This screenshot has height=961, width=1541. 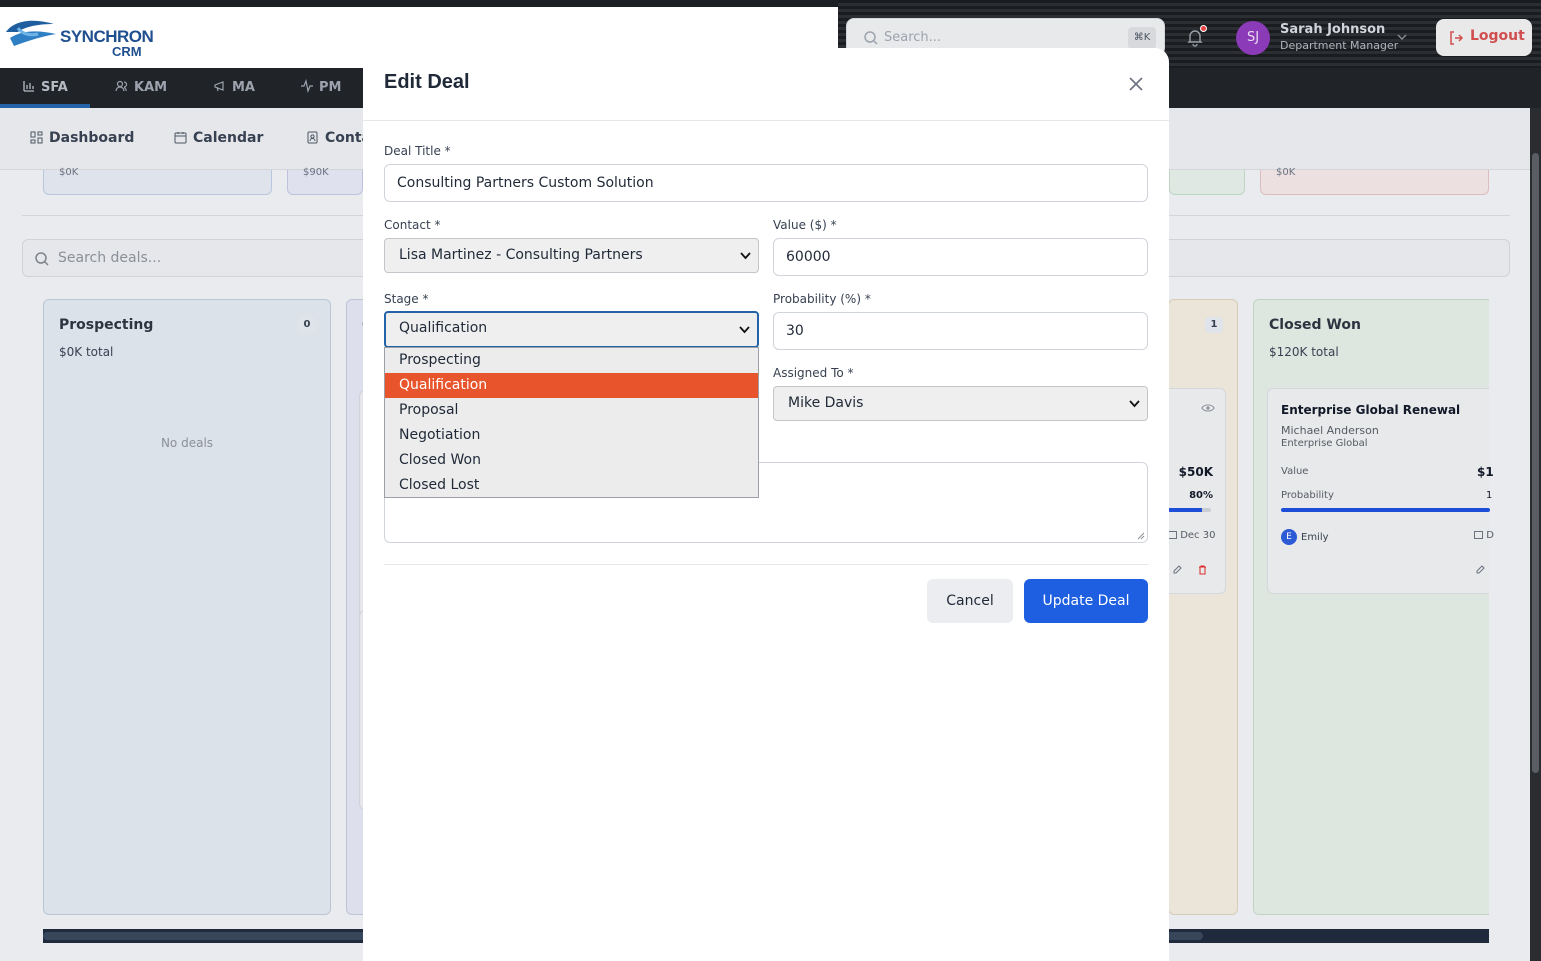 I want to click on modal-header-divider, so click(x=766, y=120).